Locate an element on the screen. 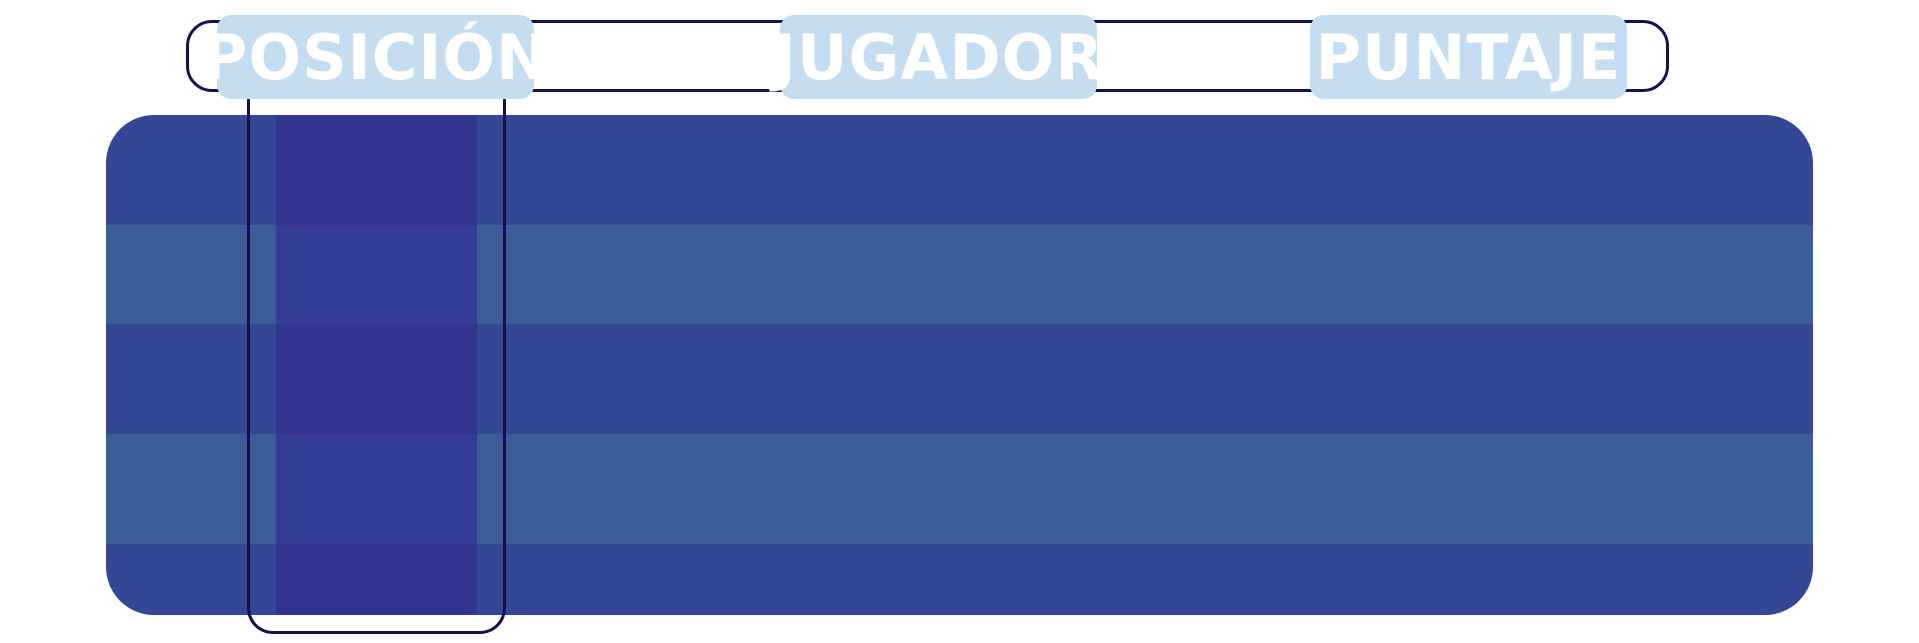  header-score: PUNTAJE is located at coordinates (1468, 57).